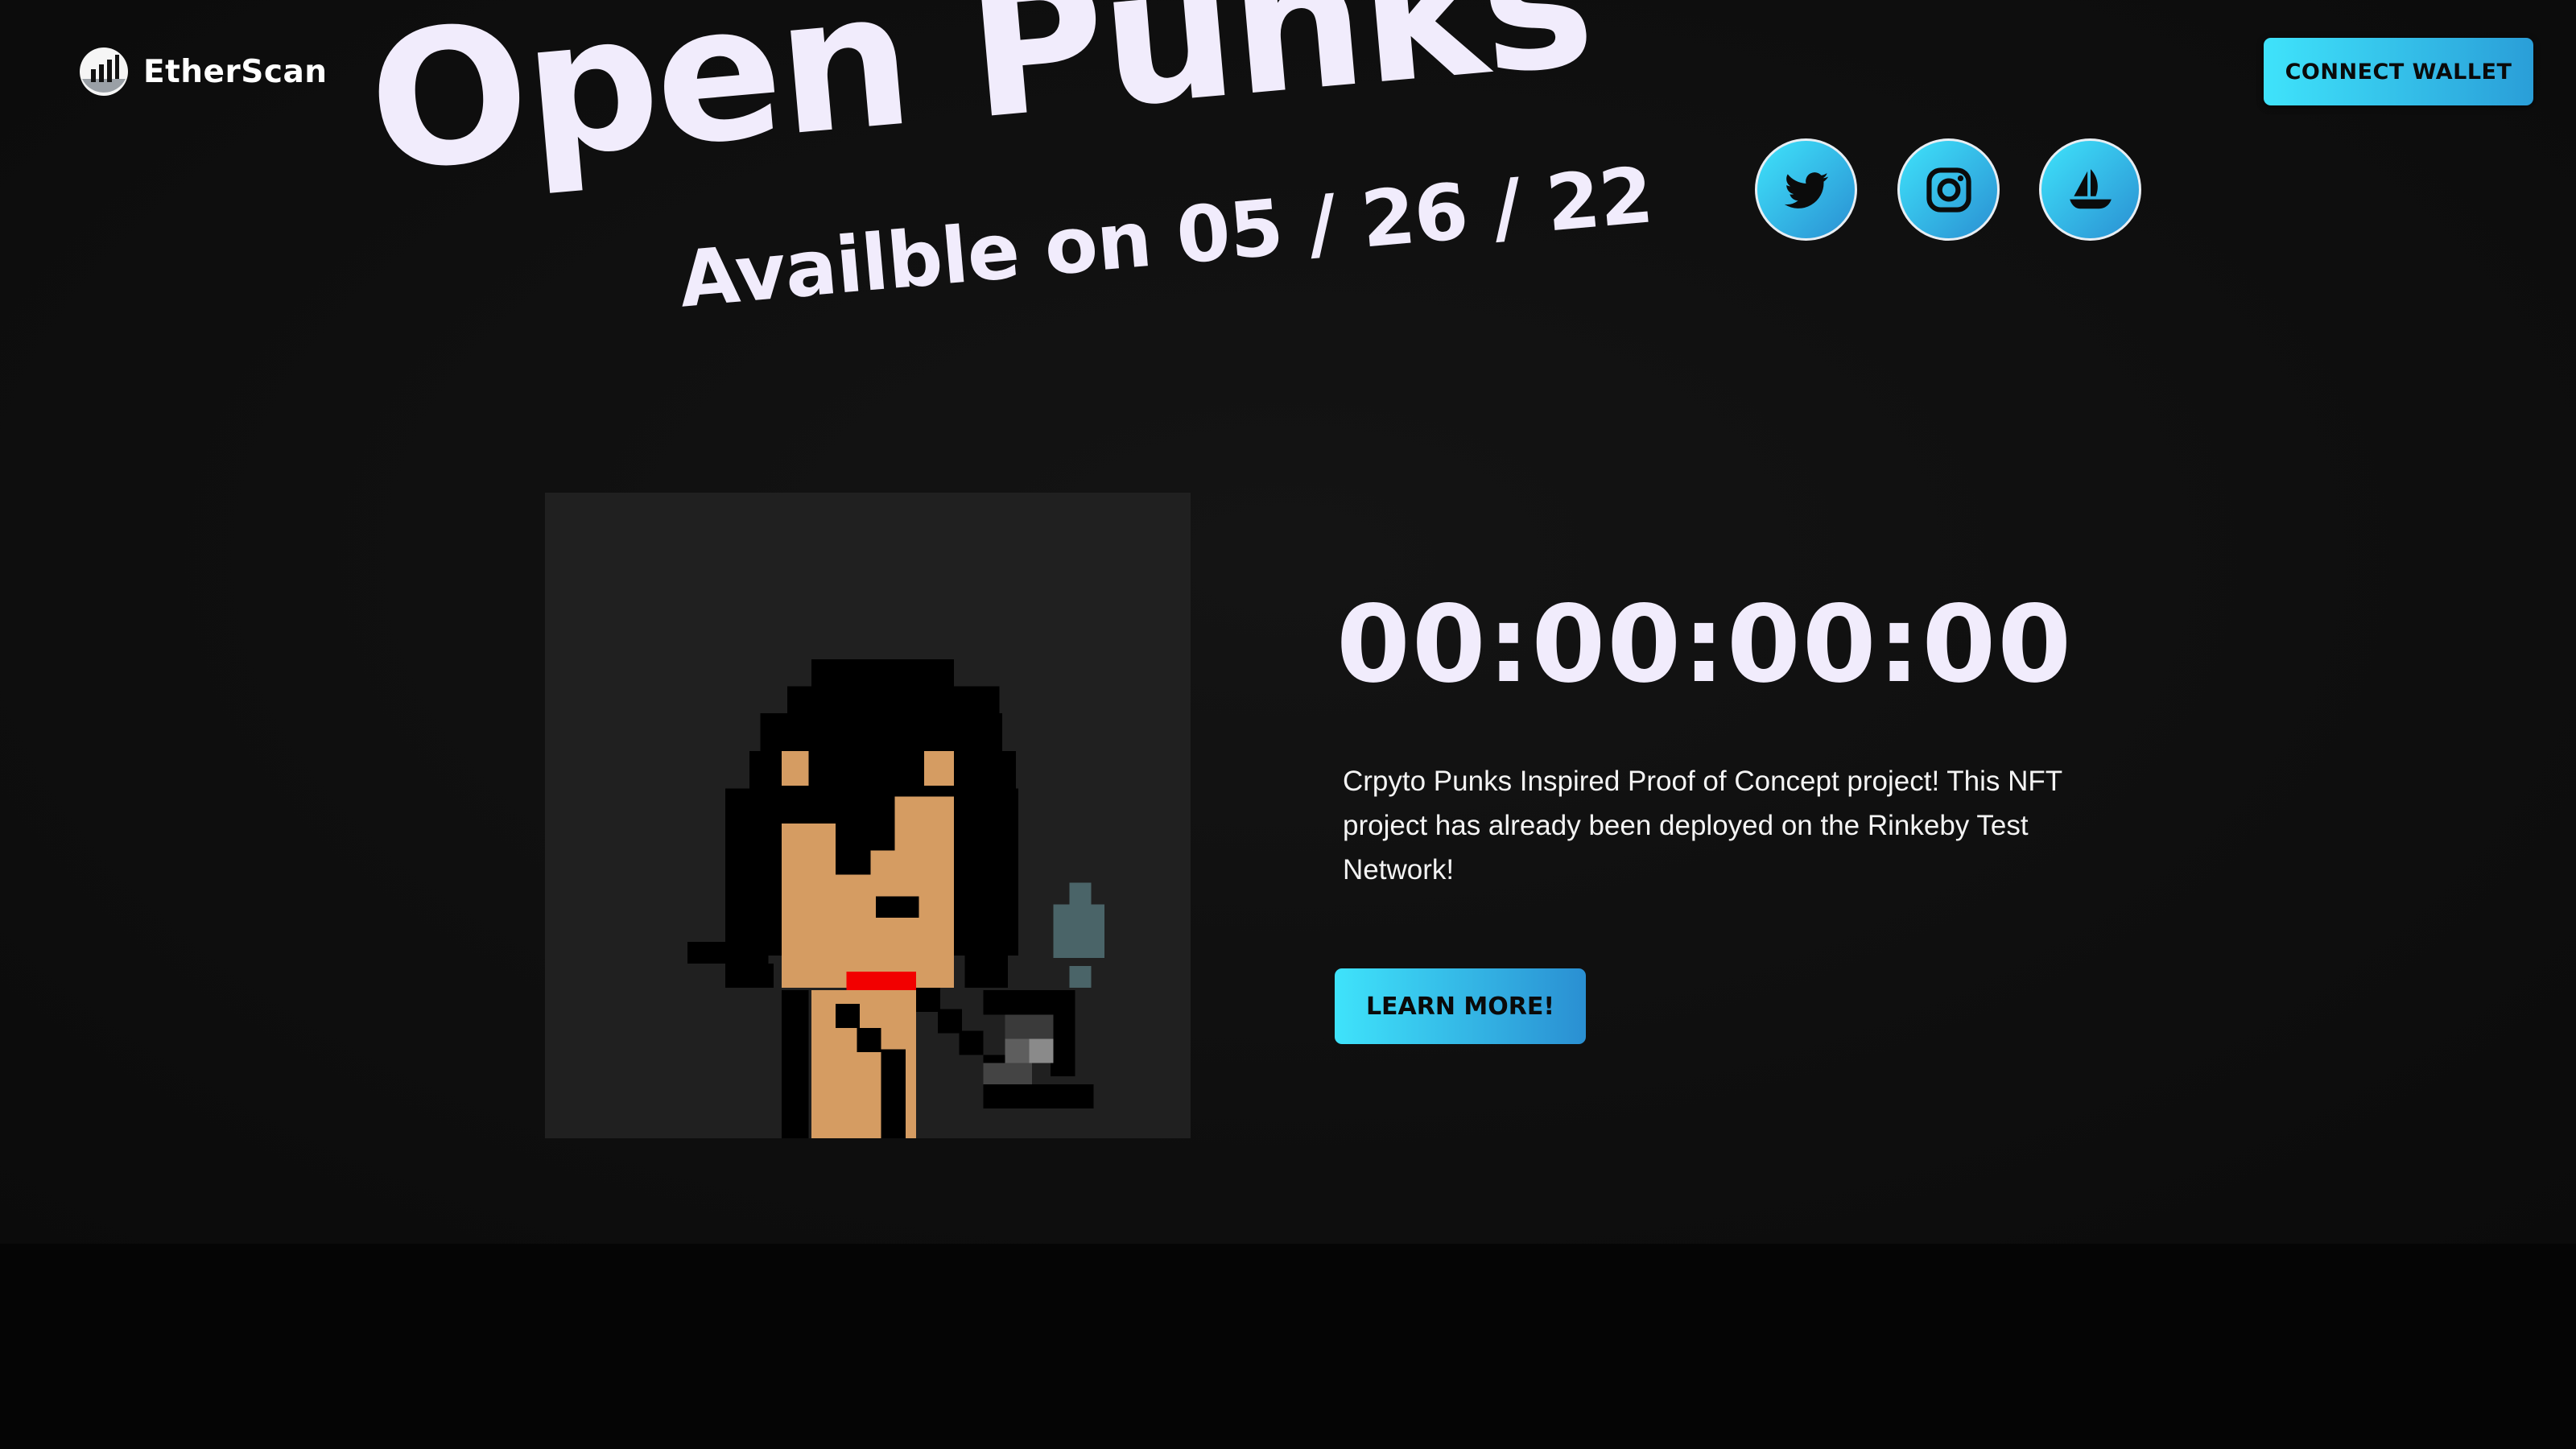 This screenshot has height=1449, width=2576. I want to click on twitter-icon, so click(1806, 189).